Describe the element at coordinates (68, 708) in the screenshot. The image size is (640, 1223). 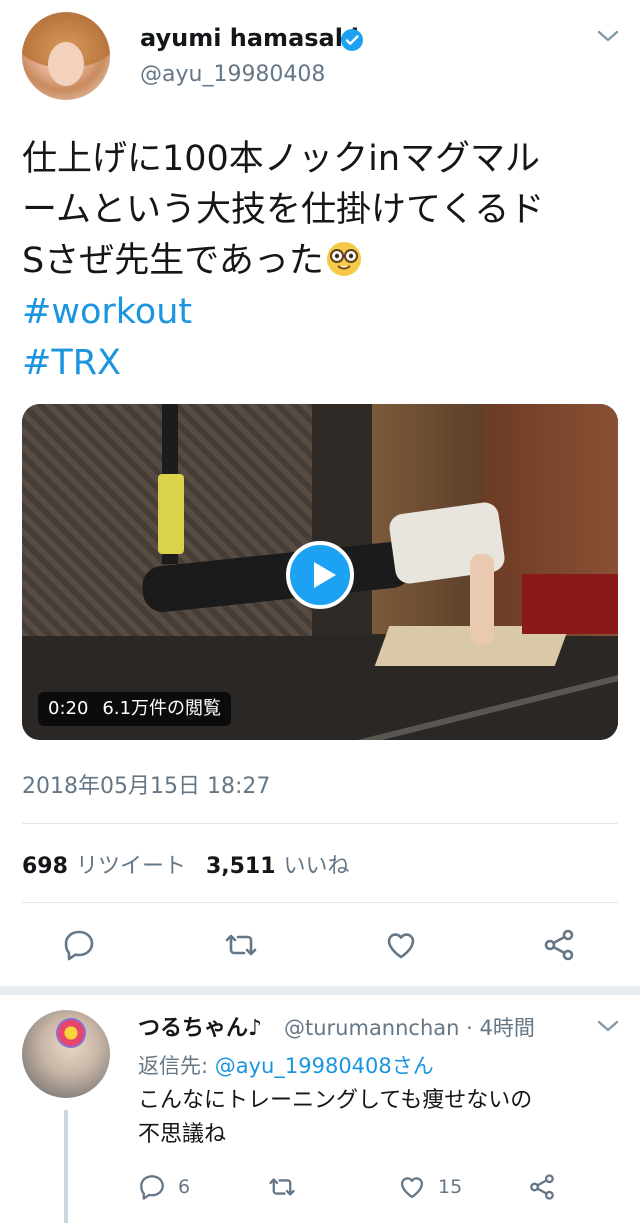
I see `video-duration: 0:20` at that location.